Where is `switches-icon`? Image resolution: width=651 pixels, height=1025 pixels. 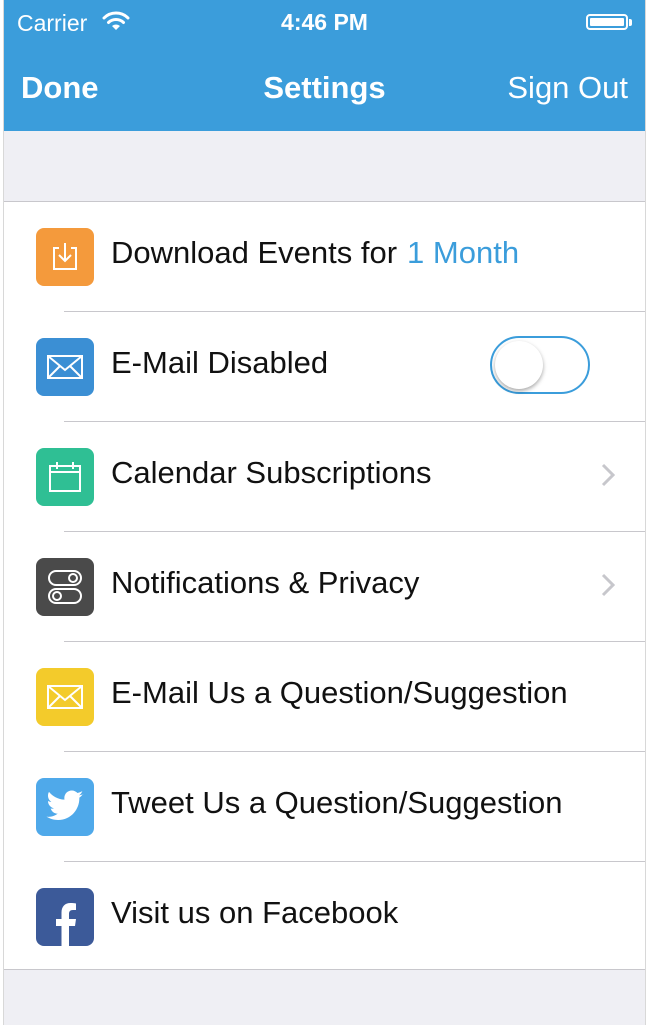
switches-icon is located at coordinates (65, 587).